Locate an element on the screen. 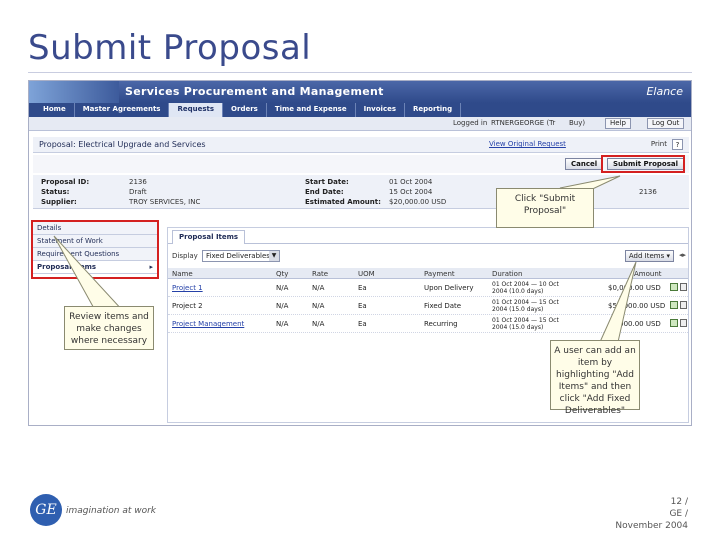 The width and height of the screenshot is (720, 540). col-duration: Duration is located at coordinates (507, 274).